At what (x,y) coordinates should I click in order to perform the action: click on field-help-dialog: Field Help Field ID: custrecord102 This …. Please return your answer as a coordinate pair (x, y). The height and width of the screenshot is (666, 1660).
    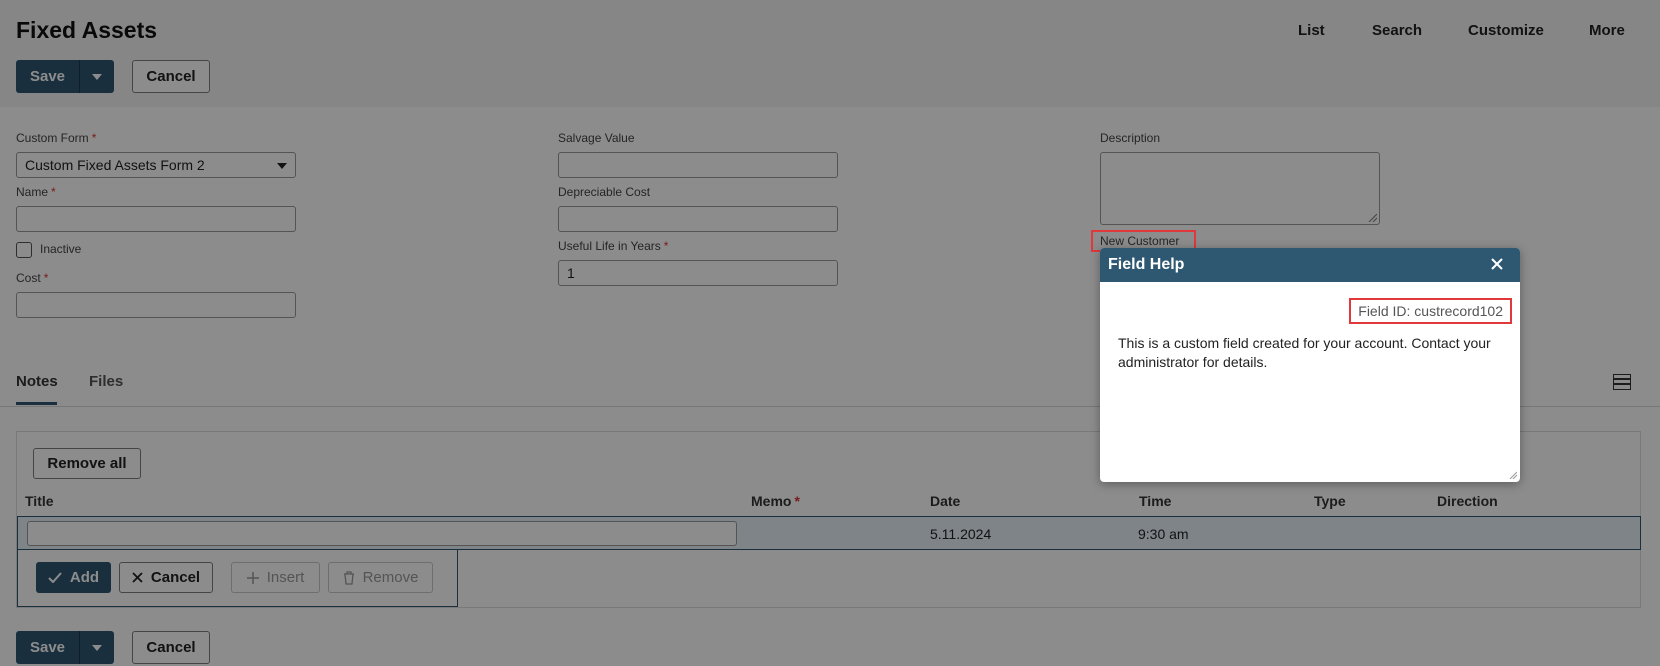
    Looking at the image, I should click on (1310, 365).